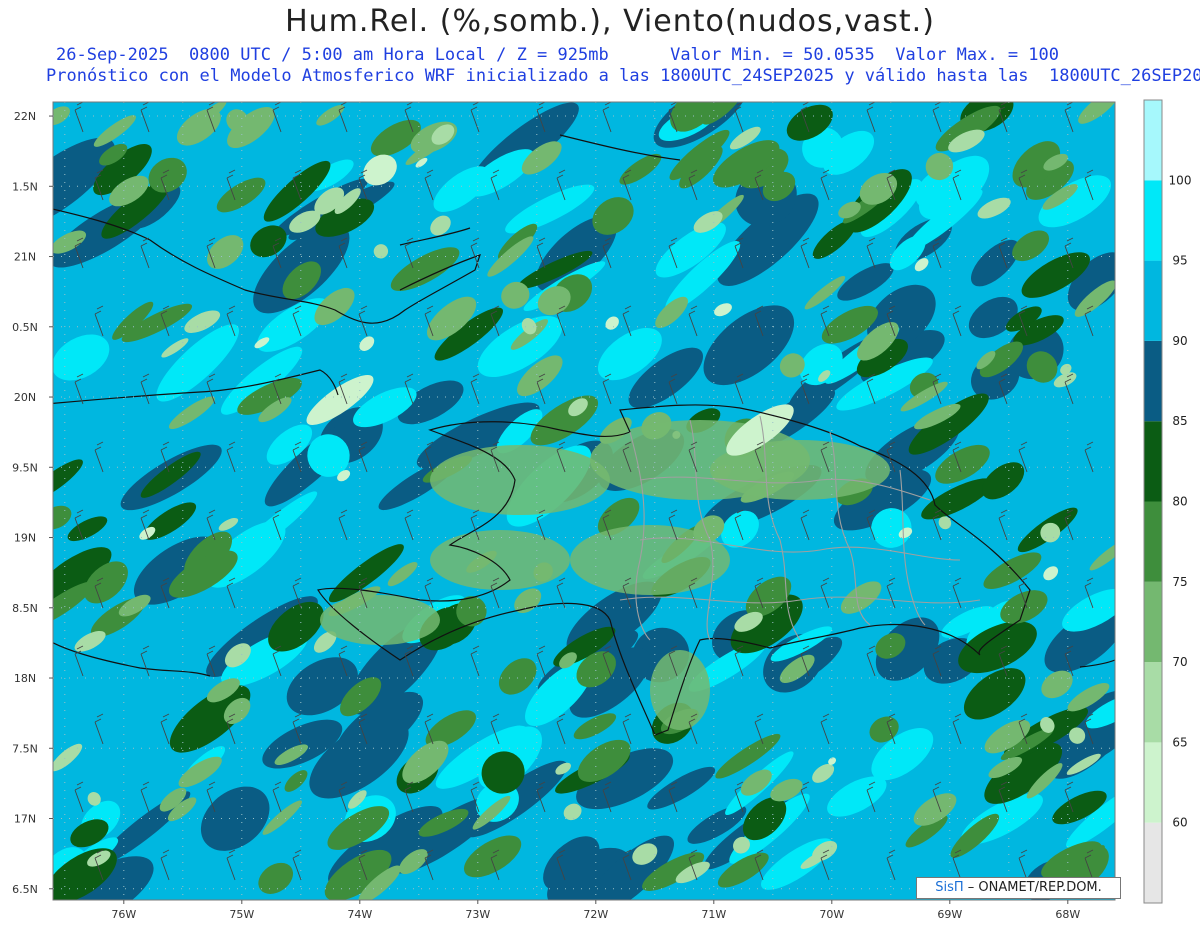  What do you see at coordinates (1167, 501) in the screenshot?
I see `colorbar: 60 65 70 75 80 85 90 95 100` at bounding box center [1167, 501].